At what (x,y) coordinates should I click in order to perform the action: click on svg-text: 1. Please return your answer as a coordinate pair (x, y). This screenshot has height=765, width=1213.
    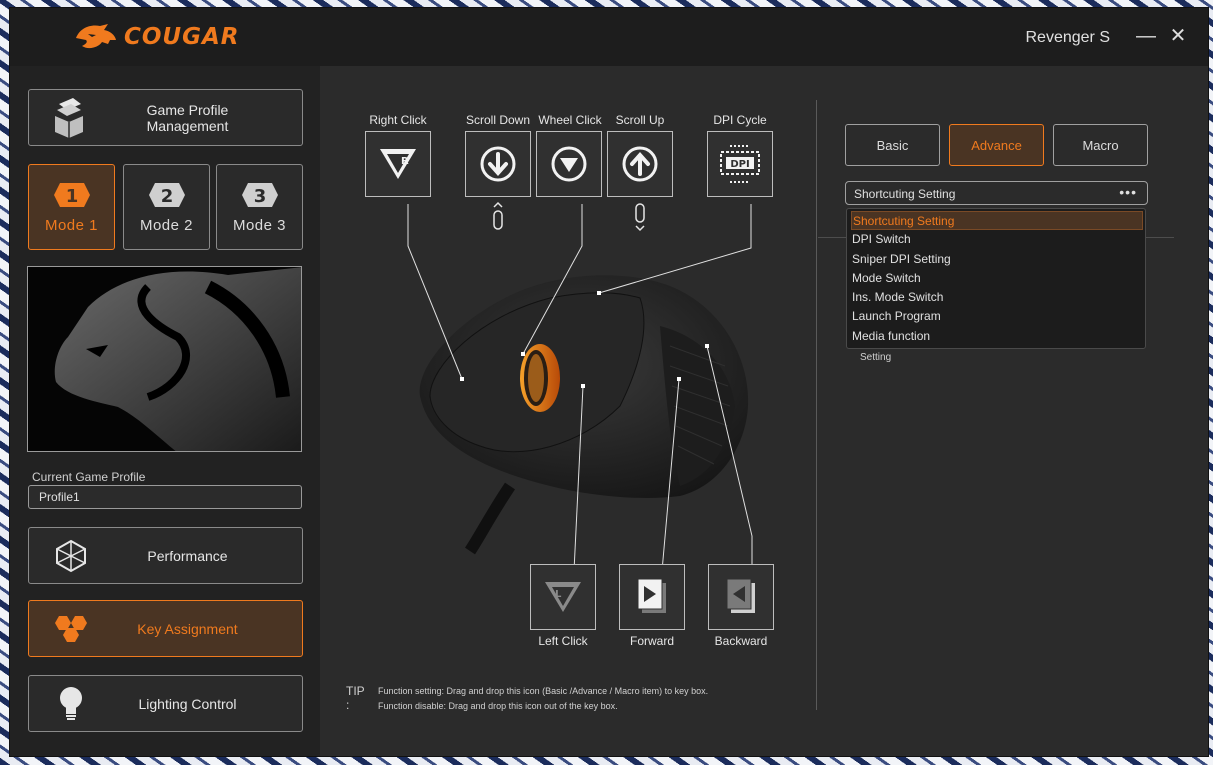
    Looking at the image, I should click on (71, 196).